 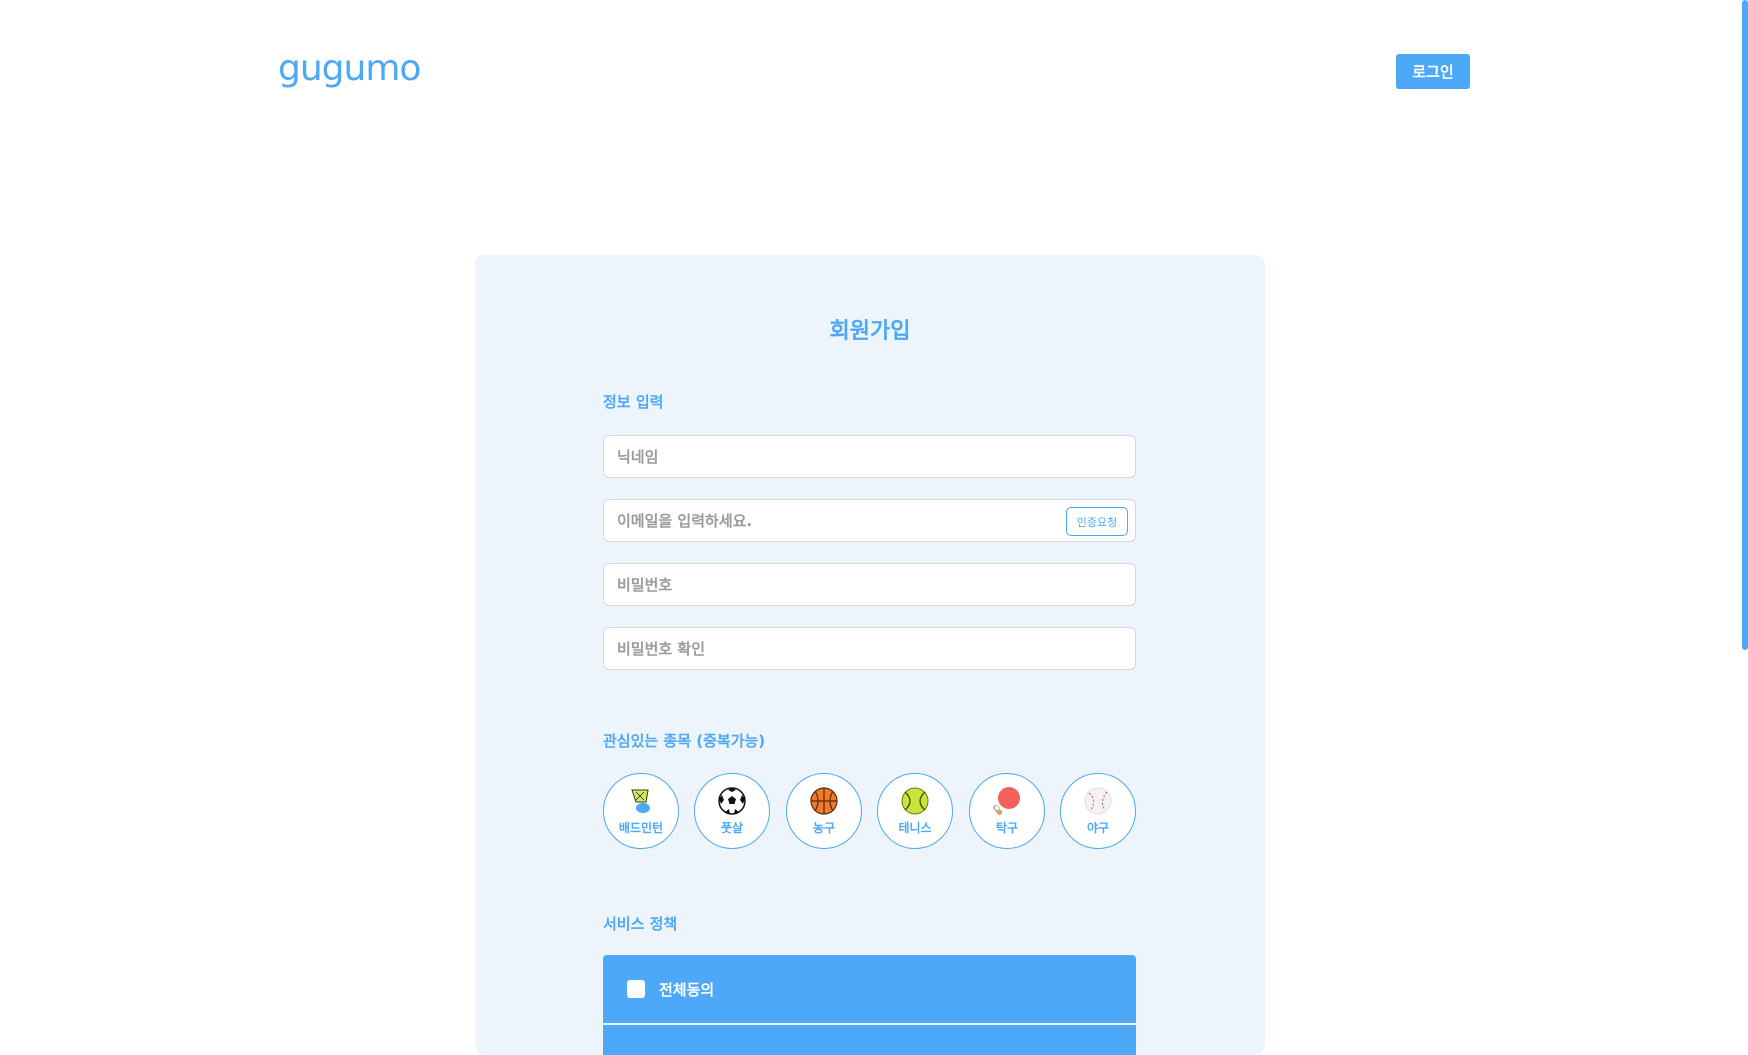 What do you see at coordinates (640, 924) in the screenshot?
I see `policy-section-label: 서비스 정책` at bounding box center [640, 924].